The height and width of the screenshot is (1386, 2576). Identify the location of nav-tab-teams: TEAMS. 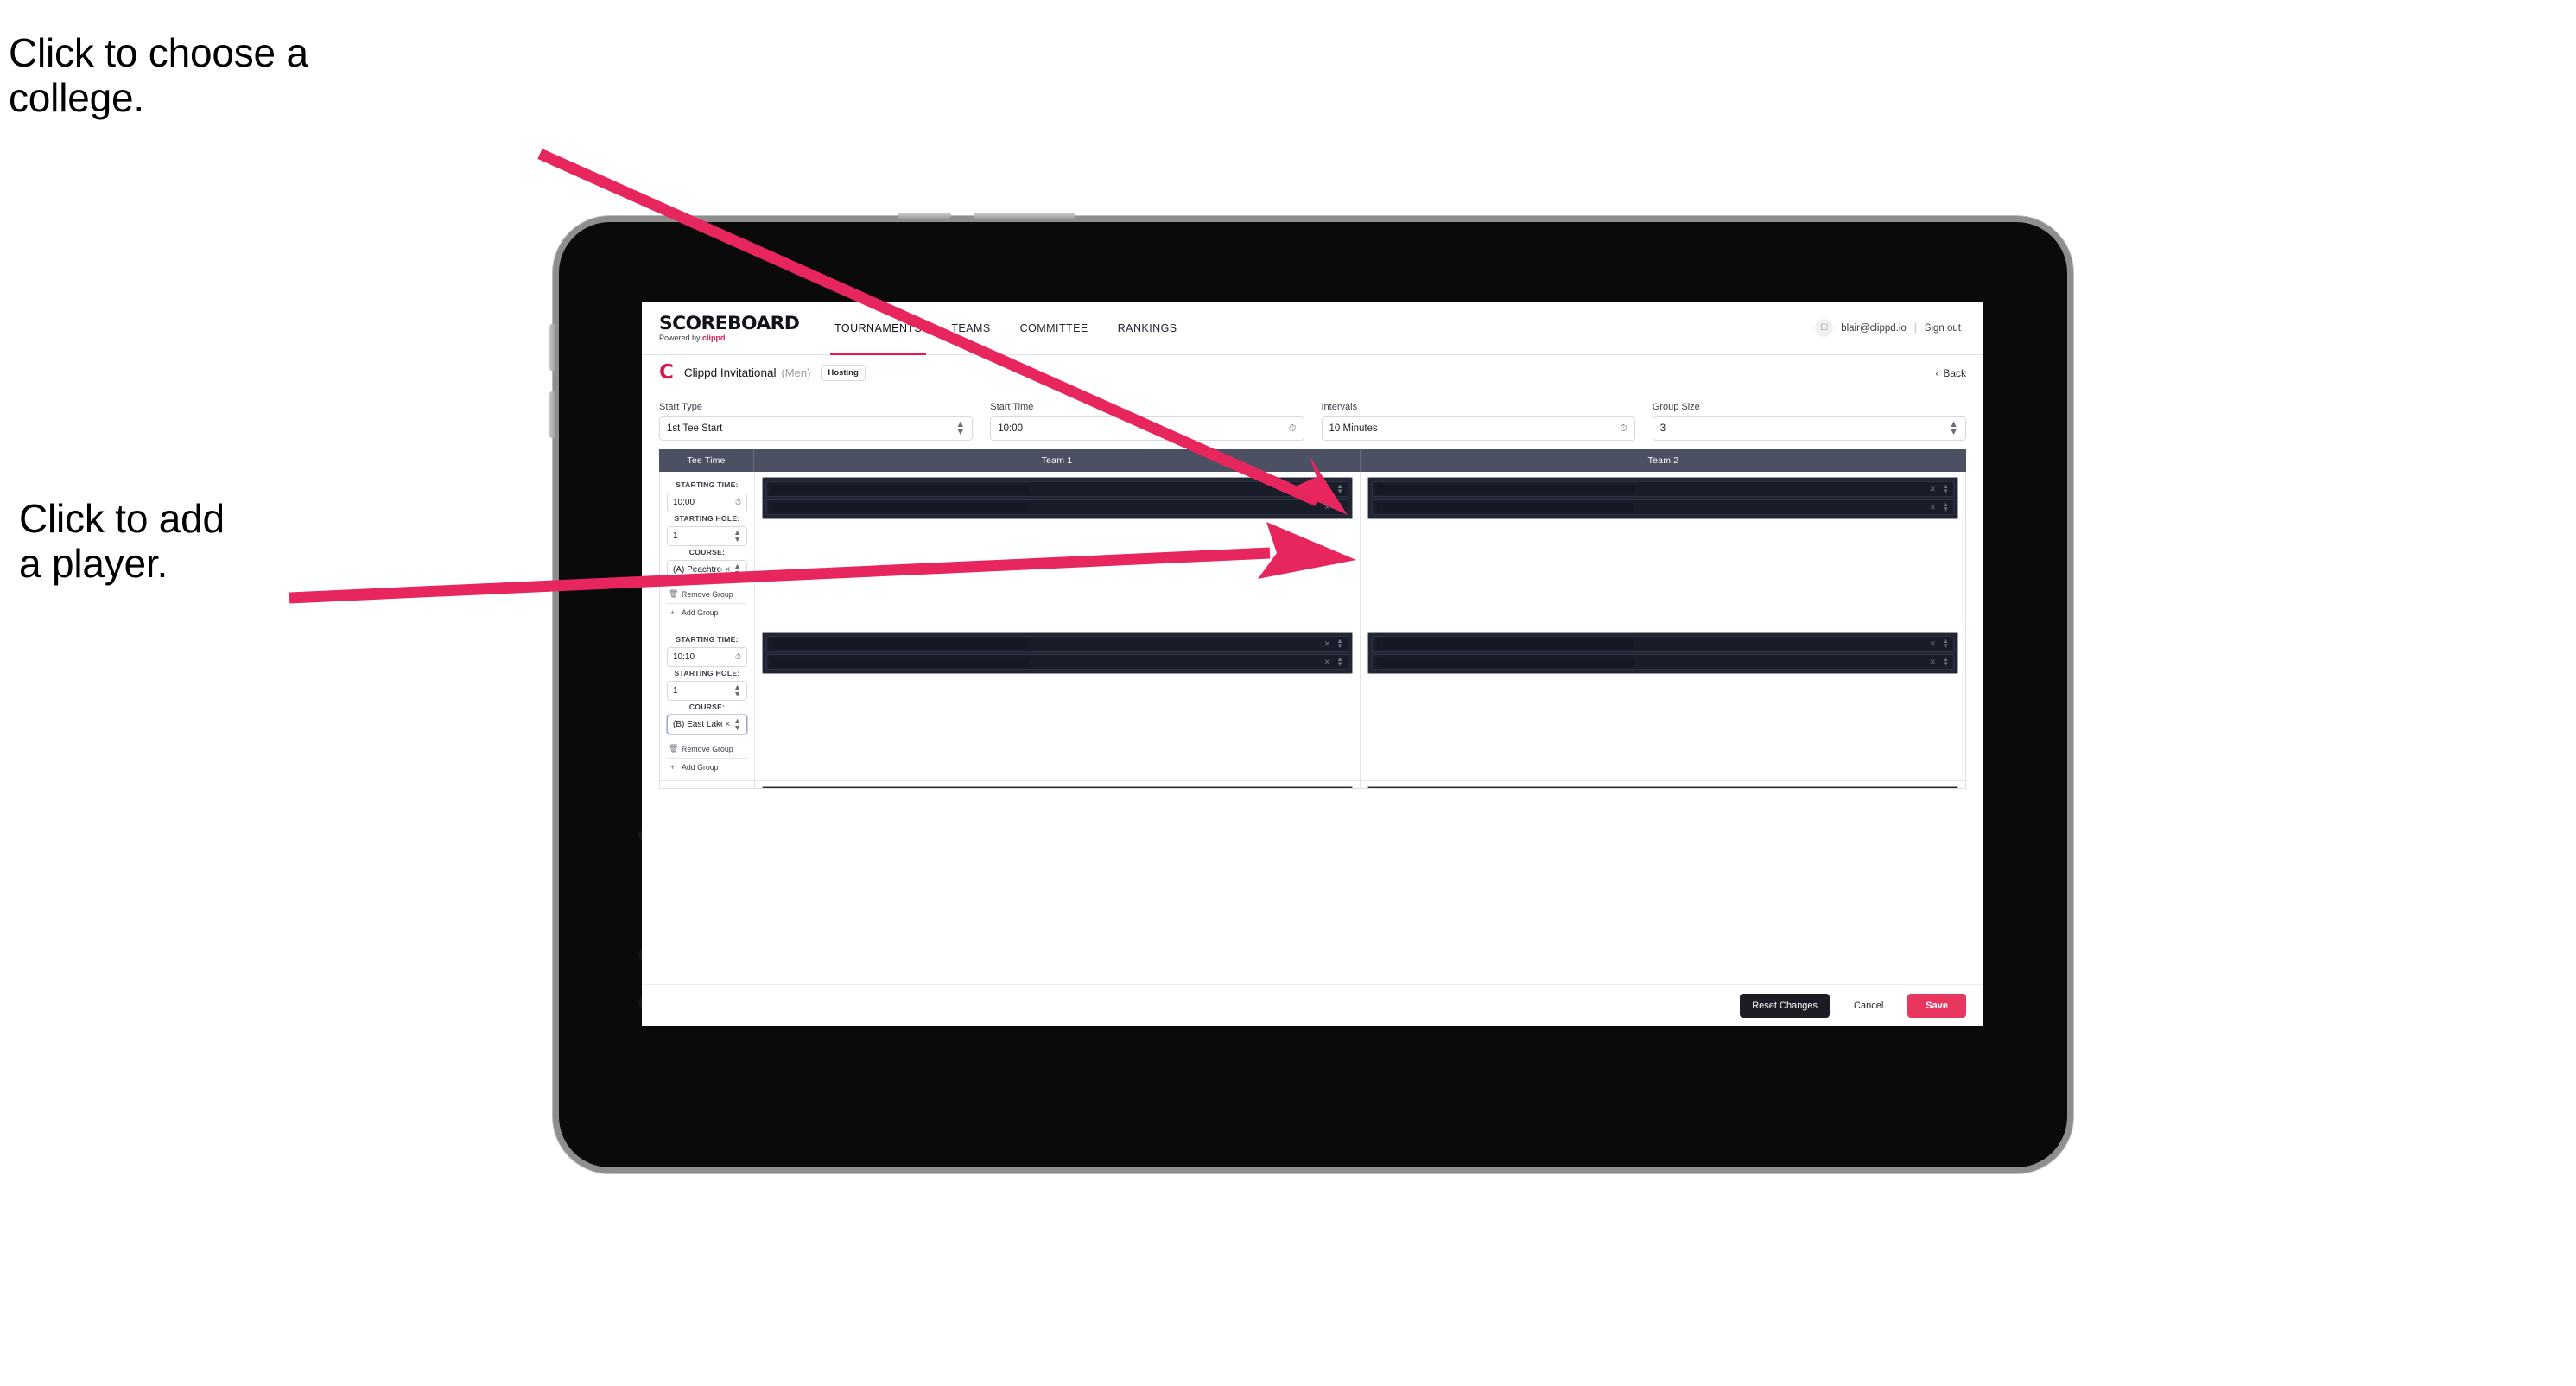
(970, 328).